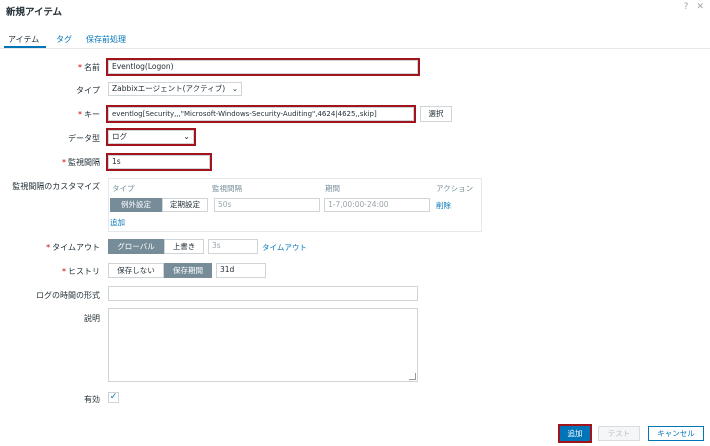  Describe the element at coordinates (700, 7) in the screenshot. I see `close-icon: ✕` at that location.